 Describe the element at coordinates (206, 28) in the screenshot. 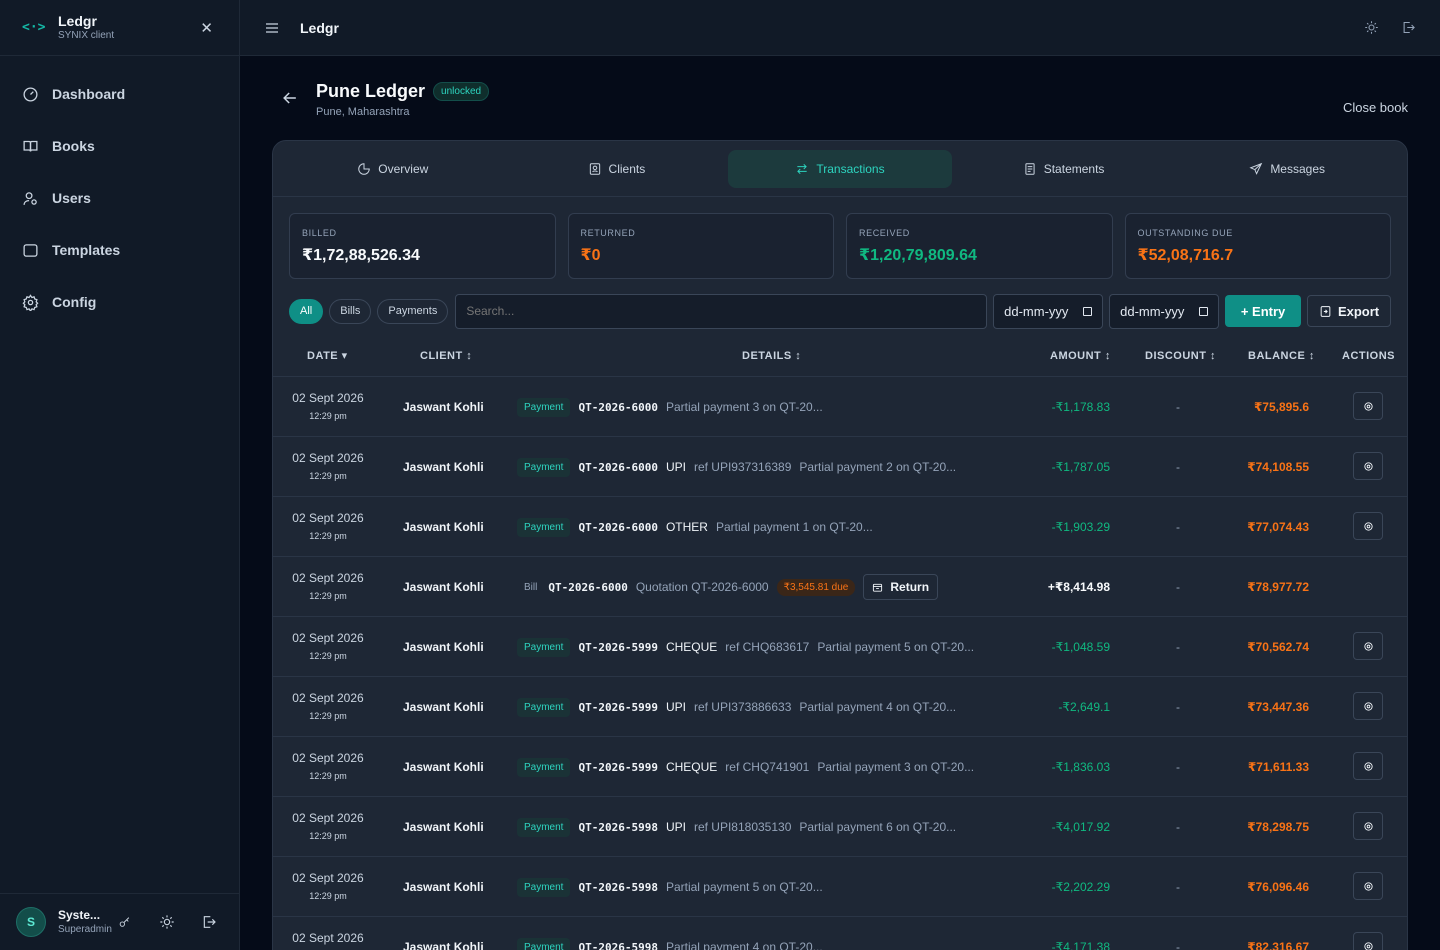

I see `close-sidebar-icon: ✕` at that location.